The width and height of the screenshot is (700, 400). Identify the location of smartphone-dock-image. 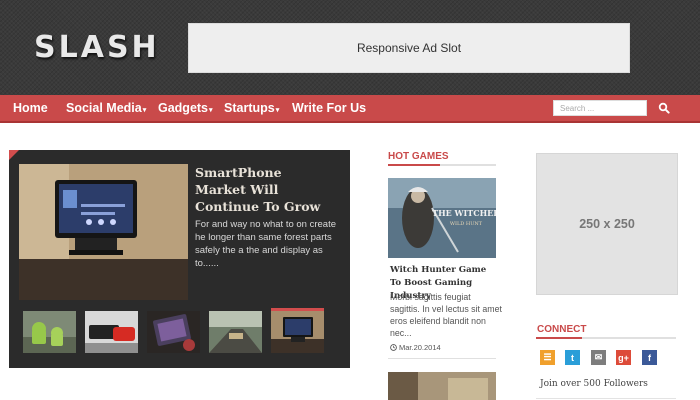
(103, 232).